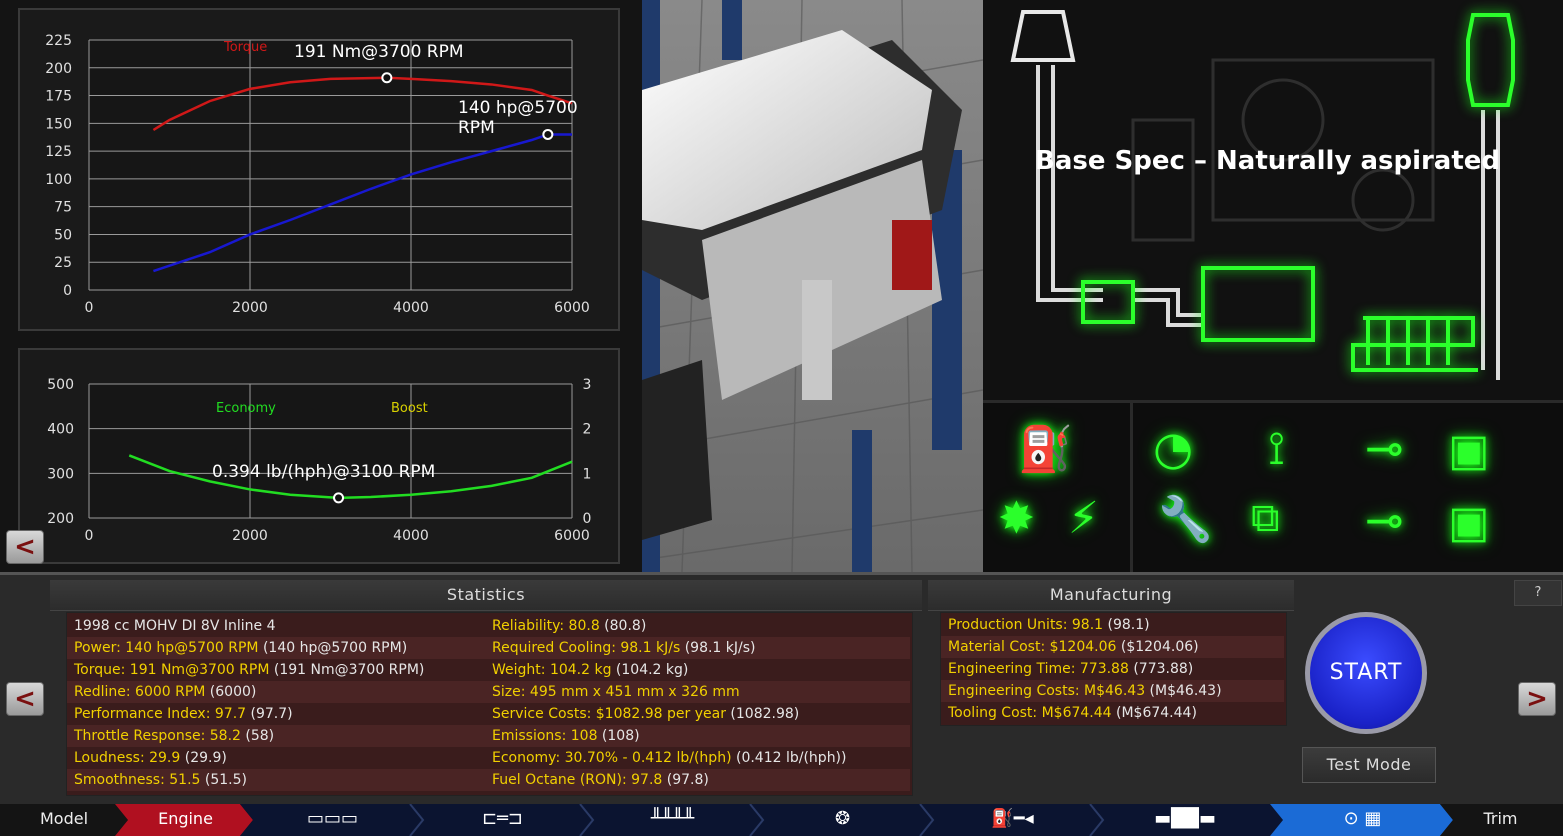 The image size is (1563, 836). Describe the element at coordinates (1384, 448) in the screenshot. I see `conrod-icon: ⊸` at that location.